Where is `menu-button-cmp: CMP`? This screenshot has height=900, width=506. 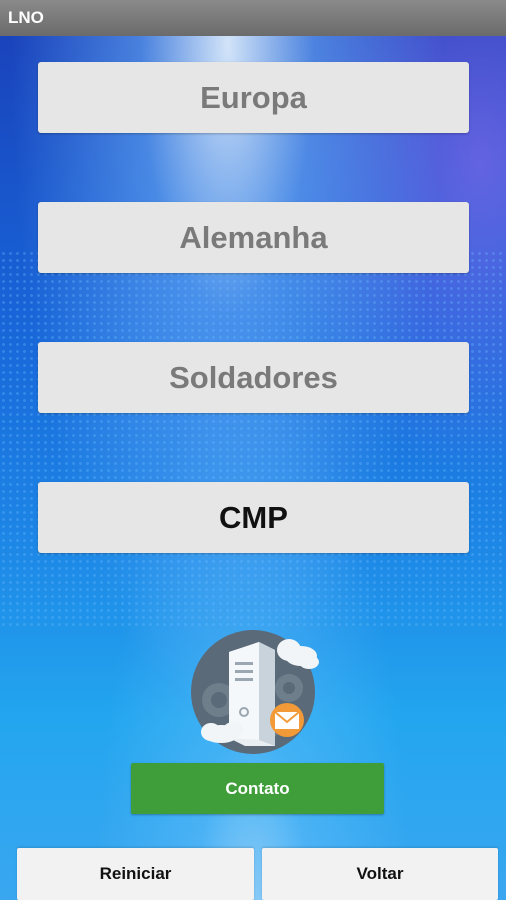 menu-button-cmp: CMP is located at coordinates (253, 517).